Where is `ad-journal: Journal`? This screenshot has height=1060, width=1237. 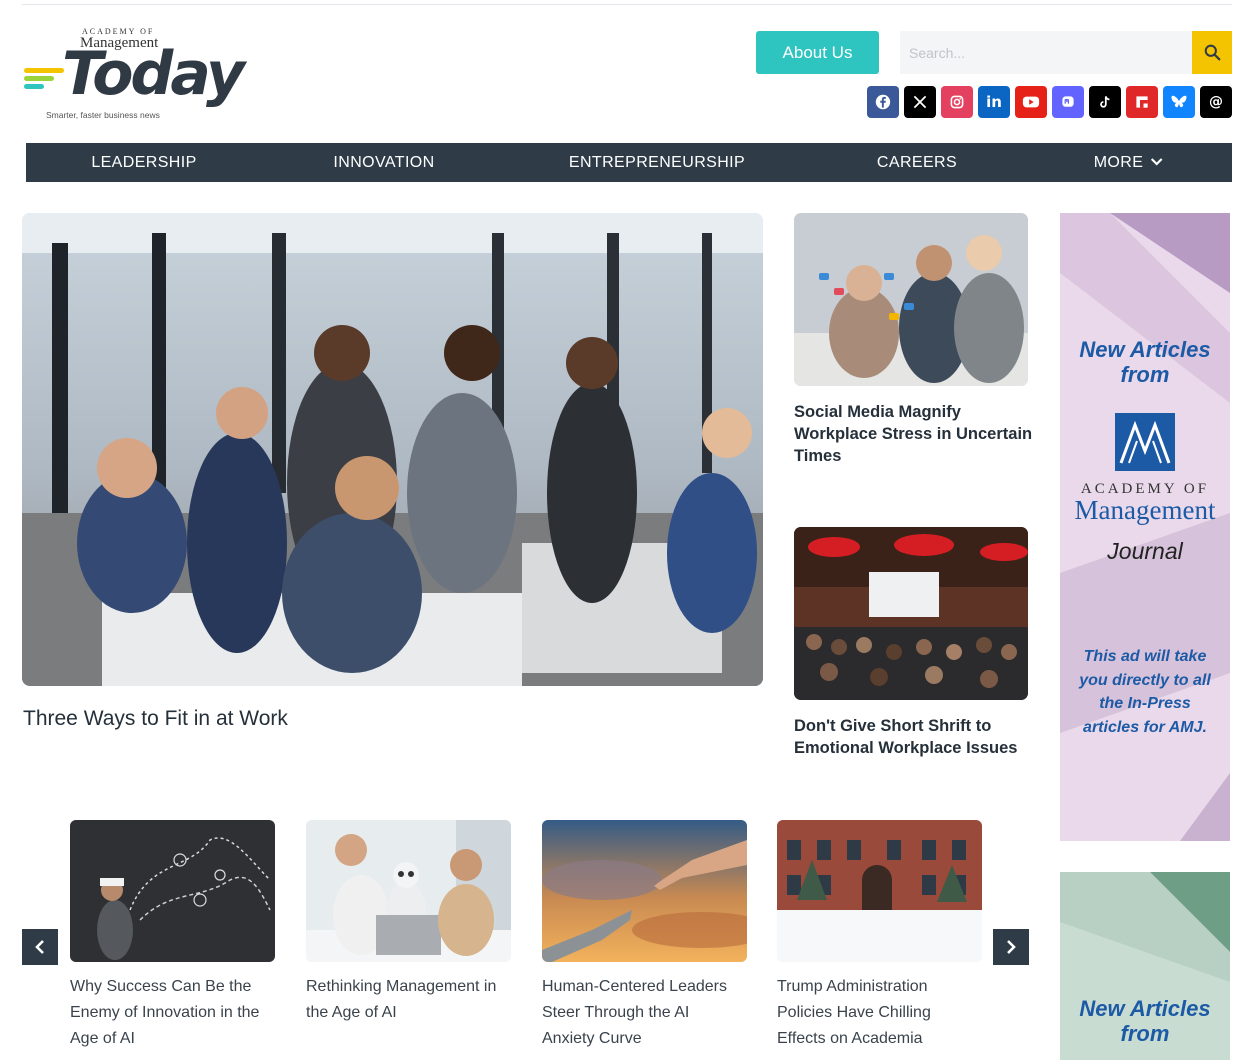
ad-journal: Journal is located at coordinates (1145, 551).